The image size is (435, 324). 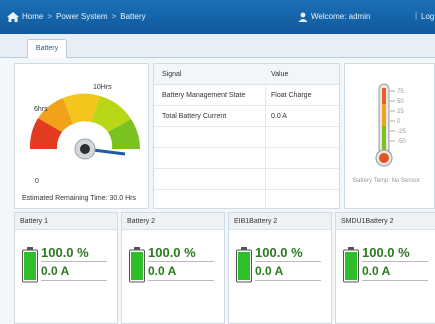 What do you see at coordinates (85, 149) in the screenshot?
I see `gauge-hub-center` at bounding box center [85, 149].